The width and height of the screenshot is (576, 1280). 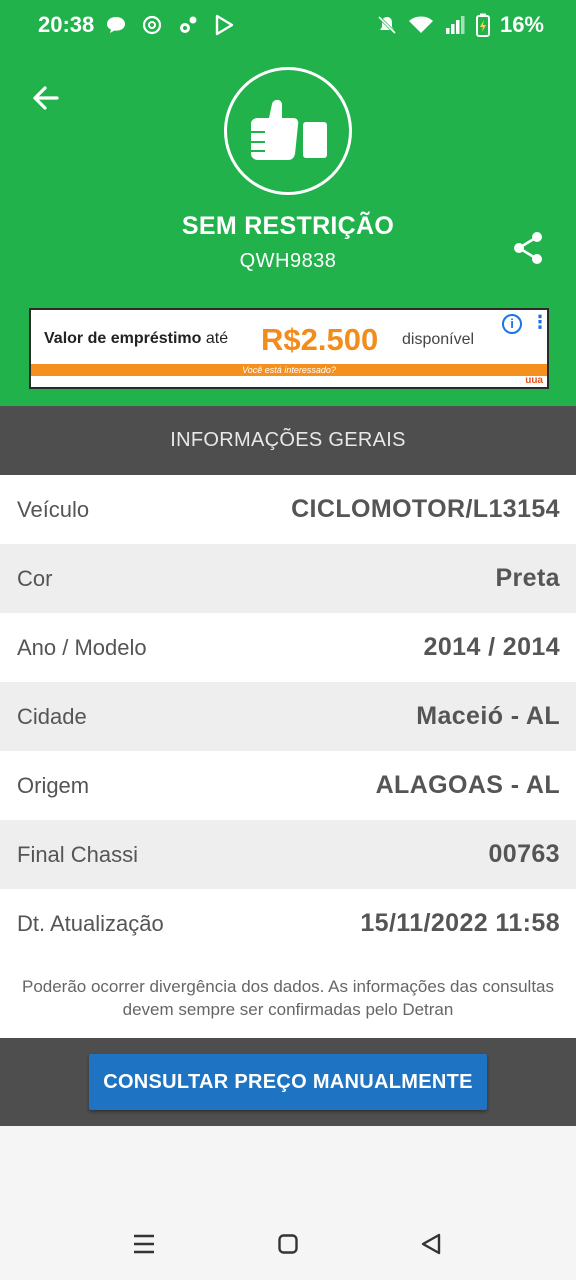 I want to click on status-badge, so click(x=288, y=131).